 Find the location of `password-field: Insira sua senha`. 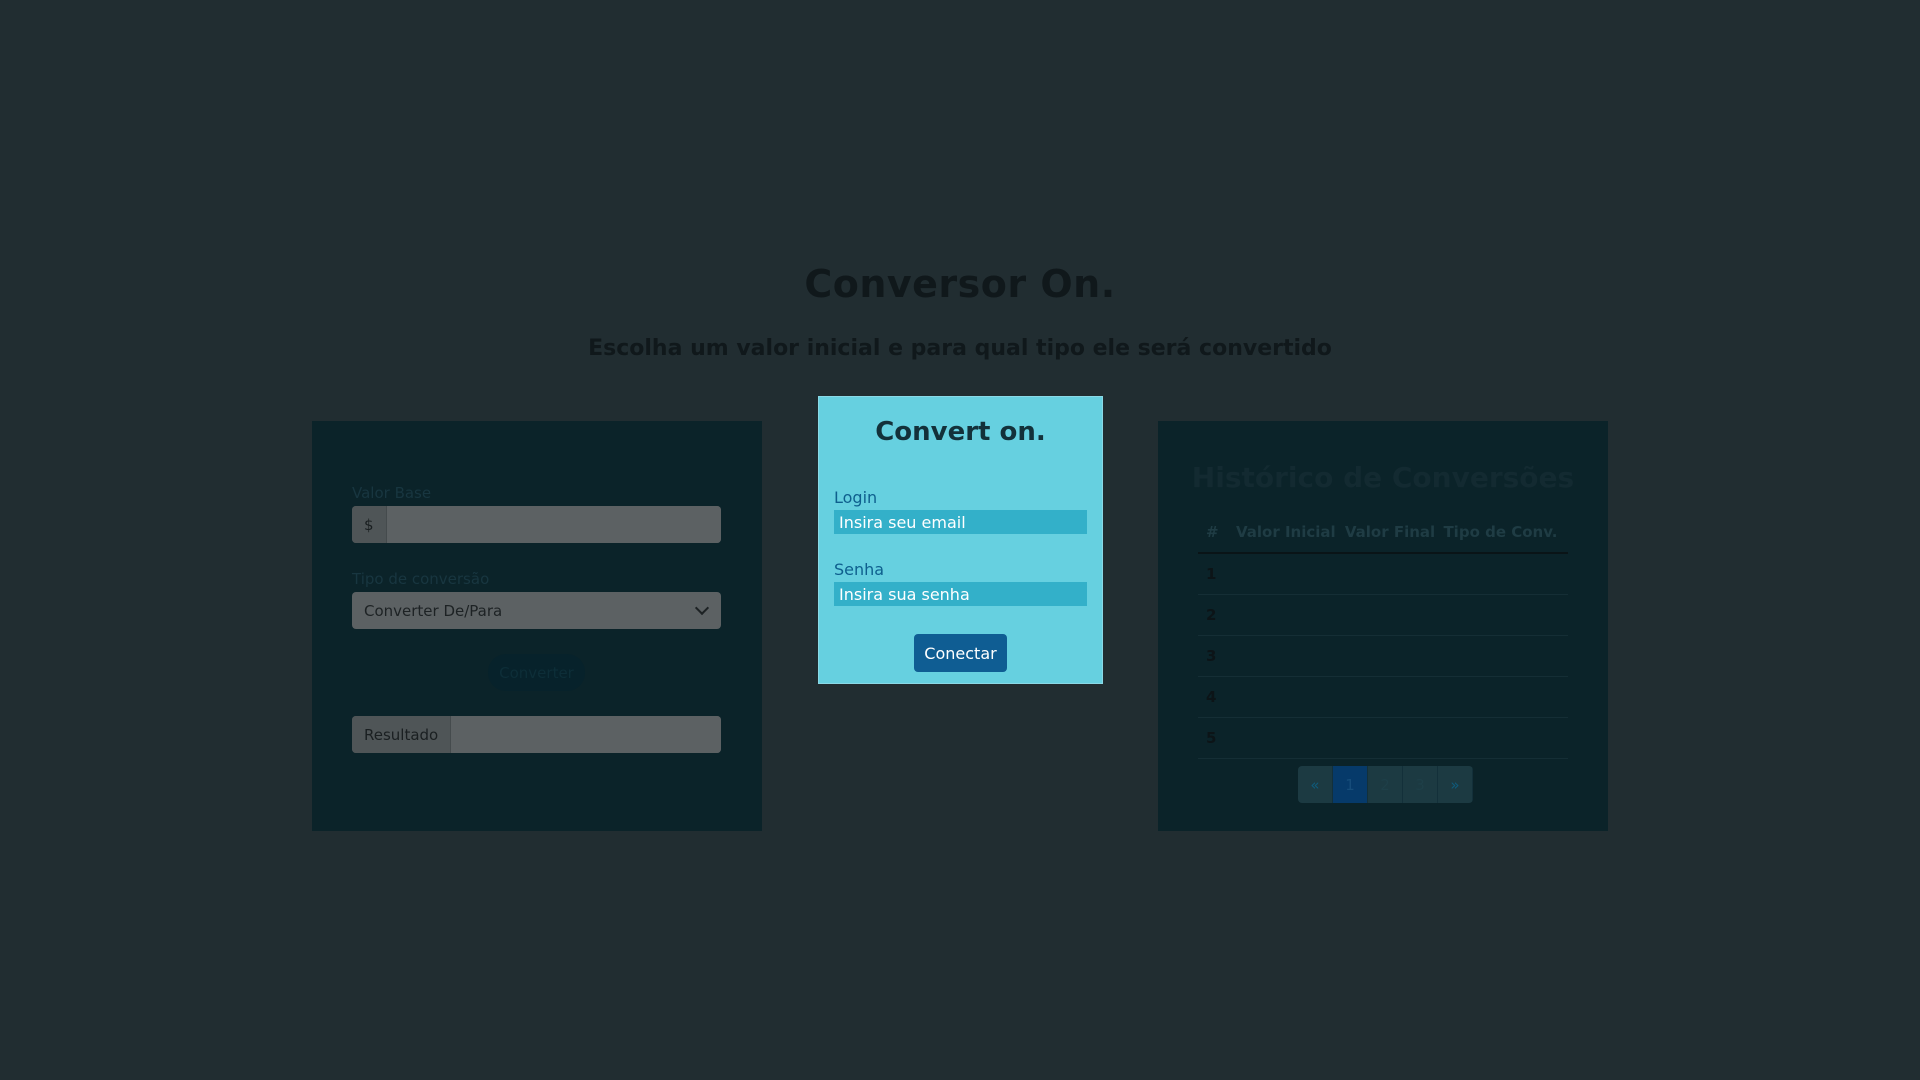

password-field: Insira sua senha is located at coordinates (960, 594).